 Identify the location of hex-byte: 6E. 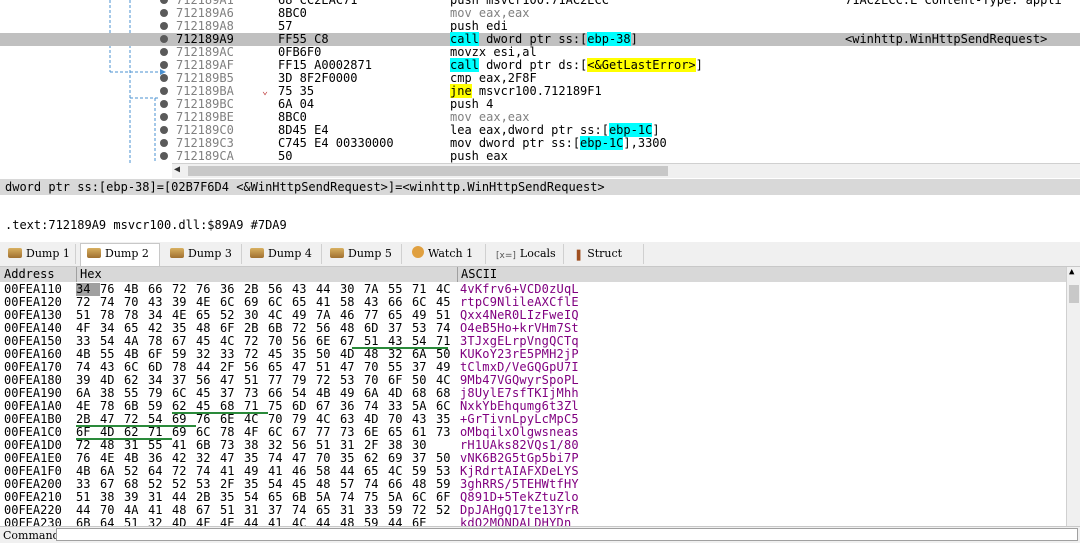
(424, 522).